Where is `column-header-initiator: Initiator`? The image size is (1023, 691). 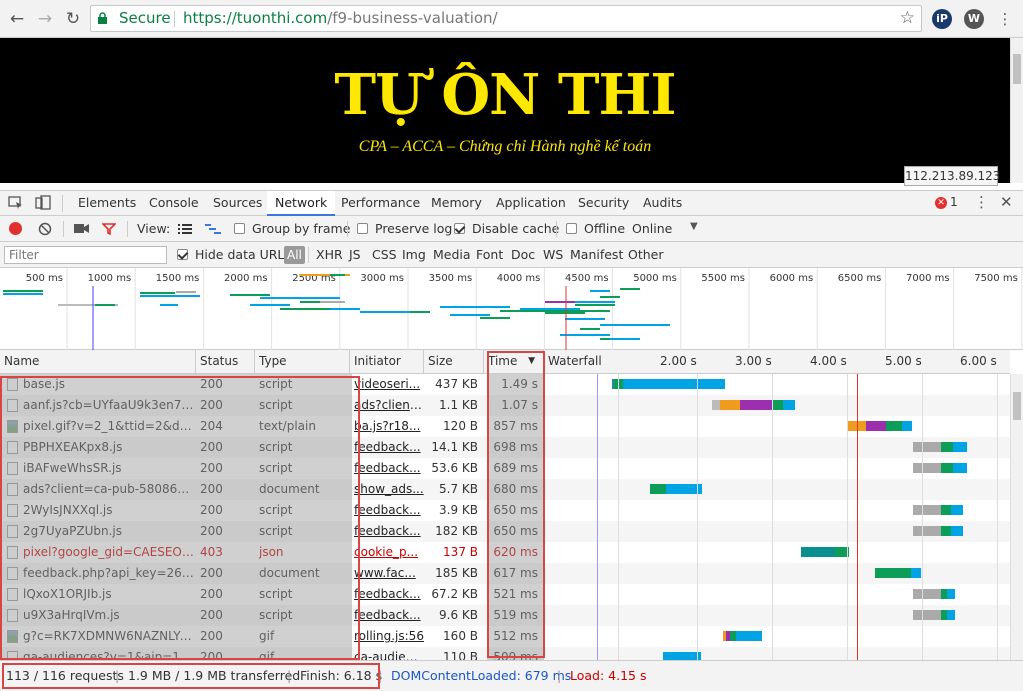
column-header-initiator: Initiator is located at coordinates (387, 362).